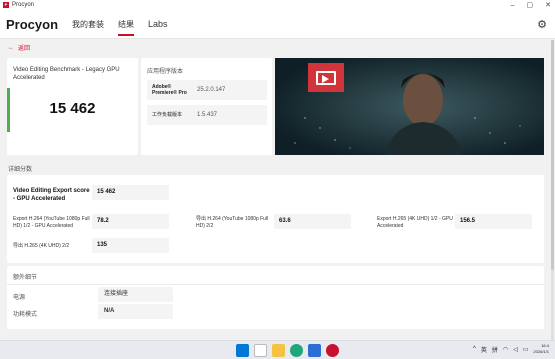  Describe the element at coordinates (165, 72) in the screenshot. I see `app-version-title: 应用程序版本` at that location.